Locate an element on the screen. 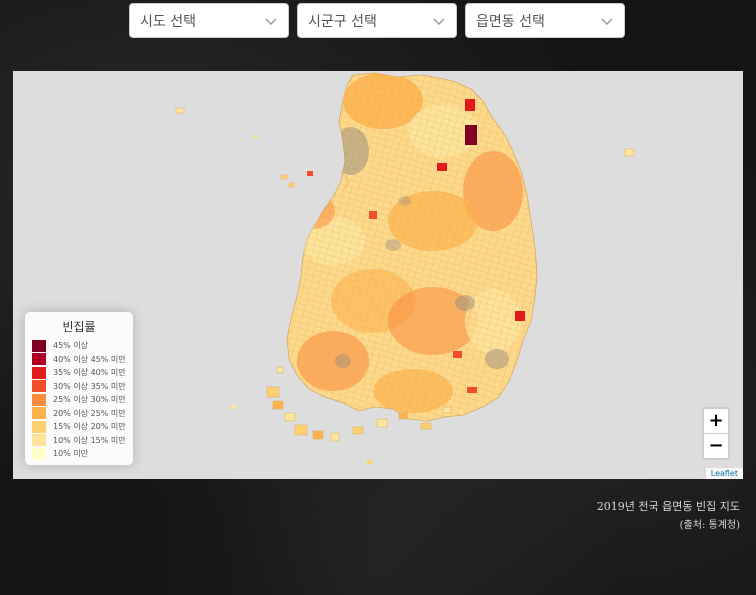 The width and height of the screenshot is (756, 595). legend-item: 45% 이상 is located at coordinates (79, 346).